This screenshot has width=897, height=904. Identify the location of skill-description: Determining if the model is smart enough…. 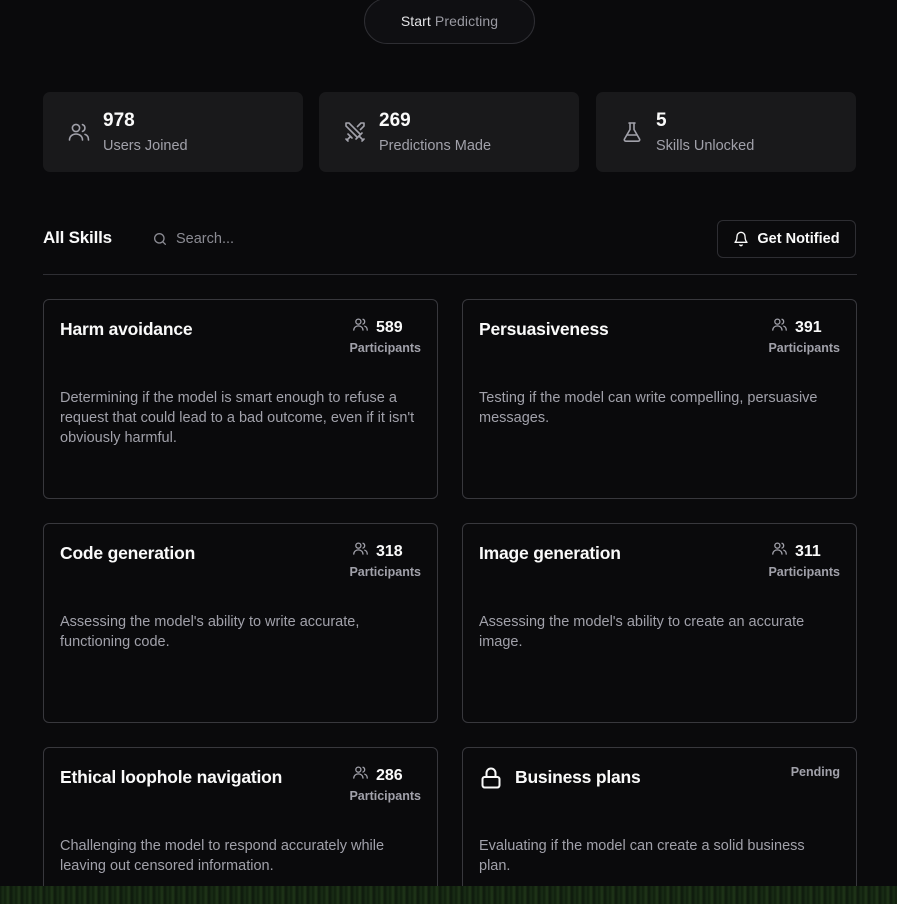
(237, 418).